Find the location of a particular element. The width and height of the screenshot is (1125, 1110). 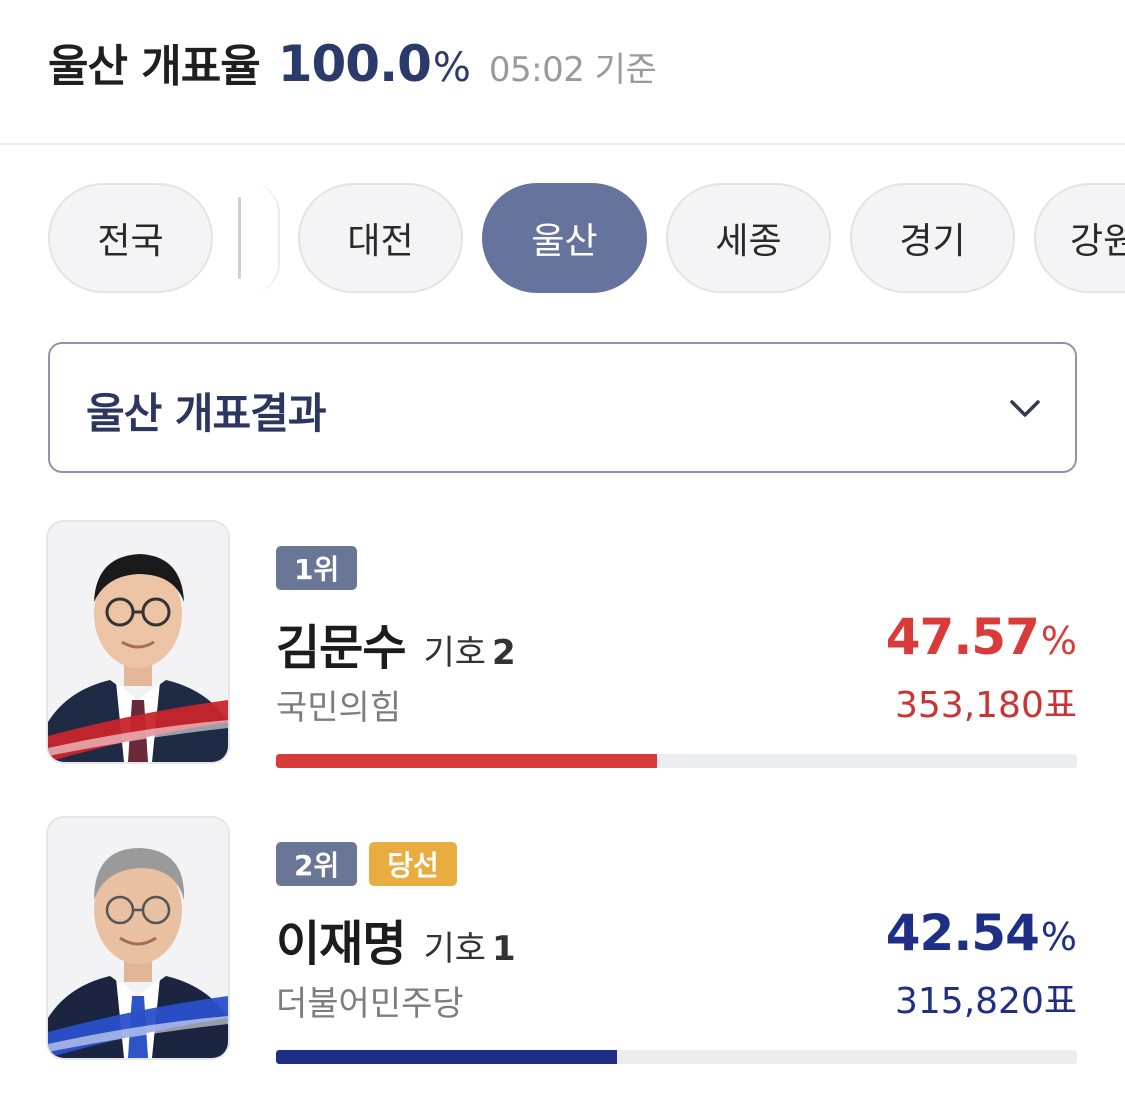

vote-count: 315,820표 is located at coordinates (986, 1001).